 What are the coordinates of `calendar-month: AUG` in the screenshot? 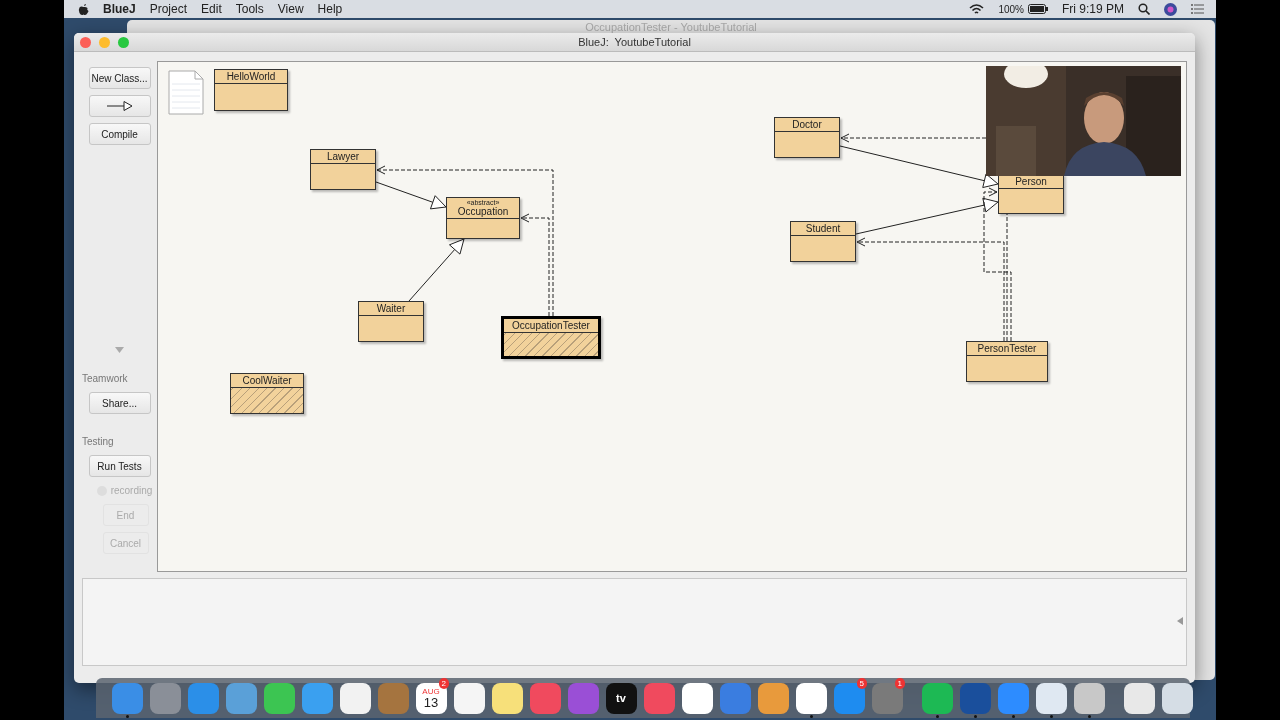 It's located at (431, 691).